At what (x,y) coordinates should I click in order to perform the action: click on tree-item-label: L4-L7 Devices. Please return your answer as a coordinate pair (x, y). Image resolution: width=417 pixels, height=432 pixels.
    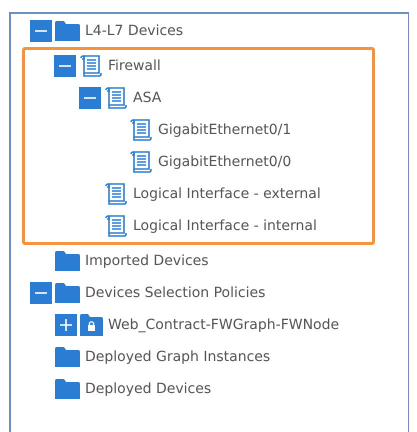
    Looking at the image, I should click on (134, 31).